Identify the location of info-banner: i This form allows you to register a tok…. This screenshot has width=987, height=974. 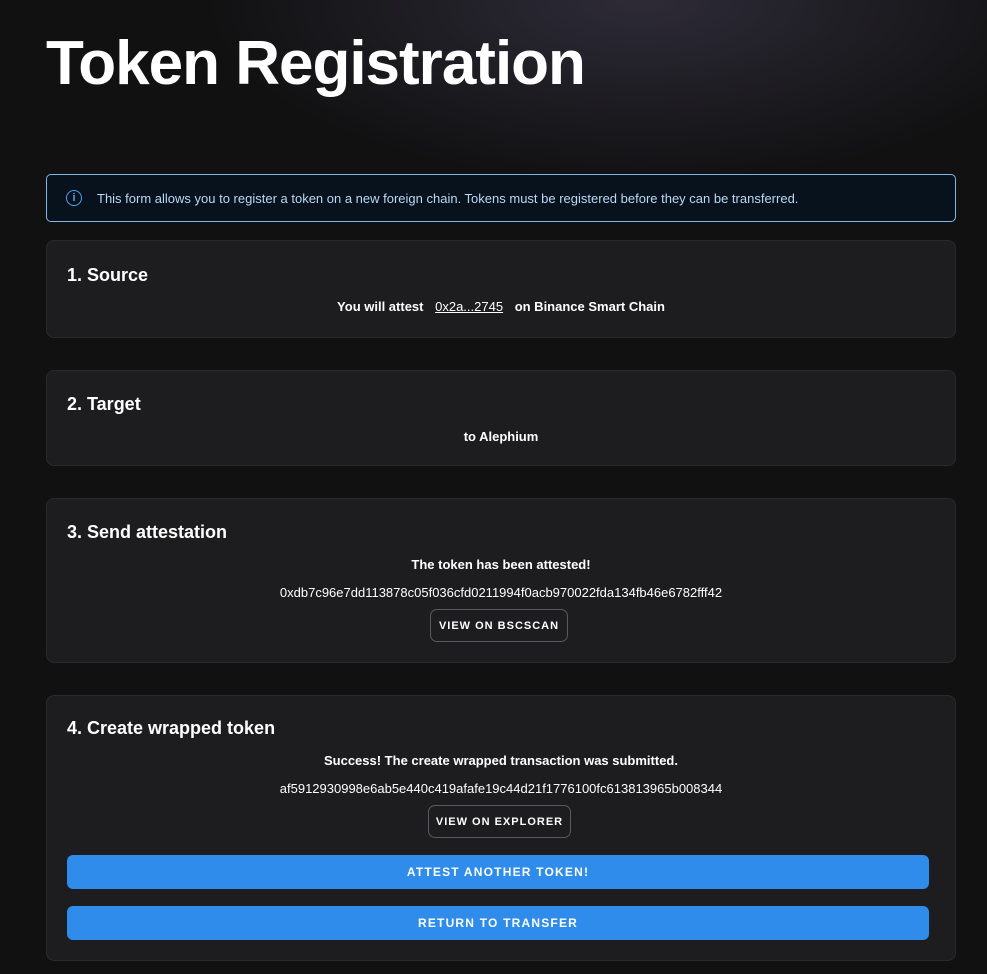
(501, 198).